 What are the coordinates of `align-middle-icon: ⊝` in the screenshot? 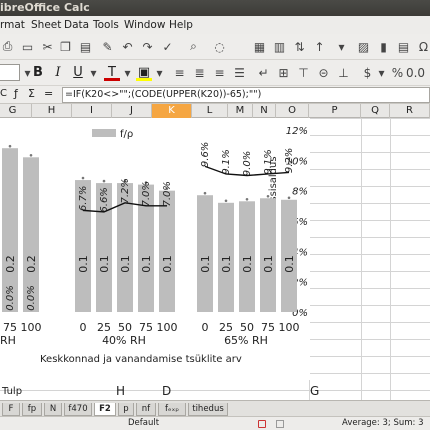 It's located at (323, 72).